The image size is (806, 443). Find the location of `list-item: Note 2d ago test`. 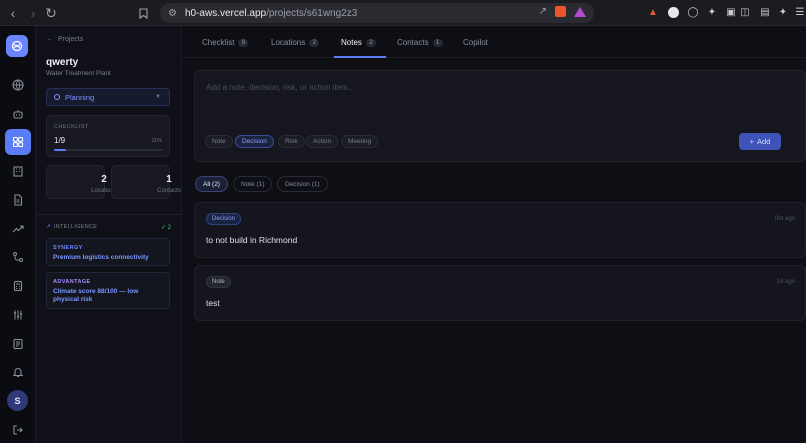

list-item: Note 2d ago test is located at coordinates (500, 293).